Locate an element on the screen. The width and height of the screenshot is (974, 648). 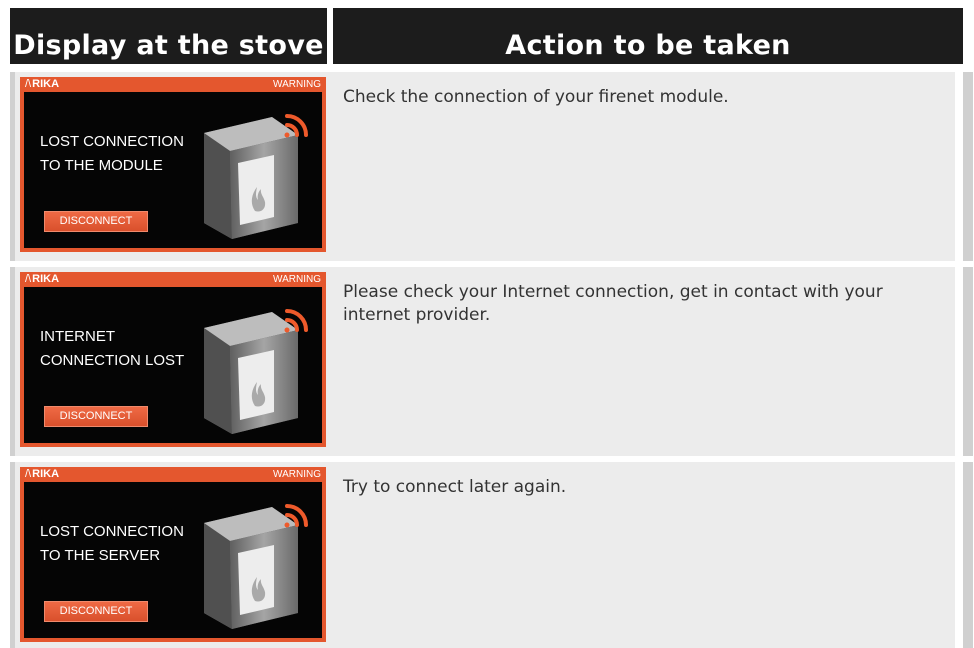
screen-content: LOST CONNECTION TO THE SERVER DISCONNECT is located at coordinates (173, 560).